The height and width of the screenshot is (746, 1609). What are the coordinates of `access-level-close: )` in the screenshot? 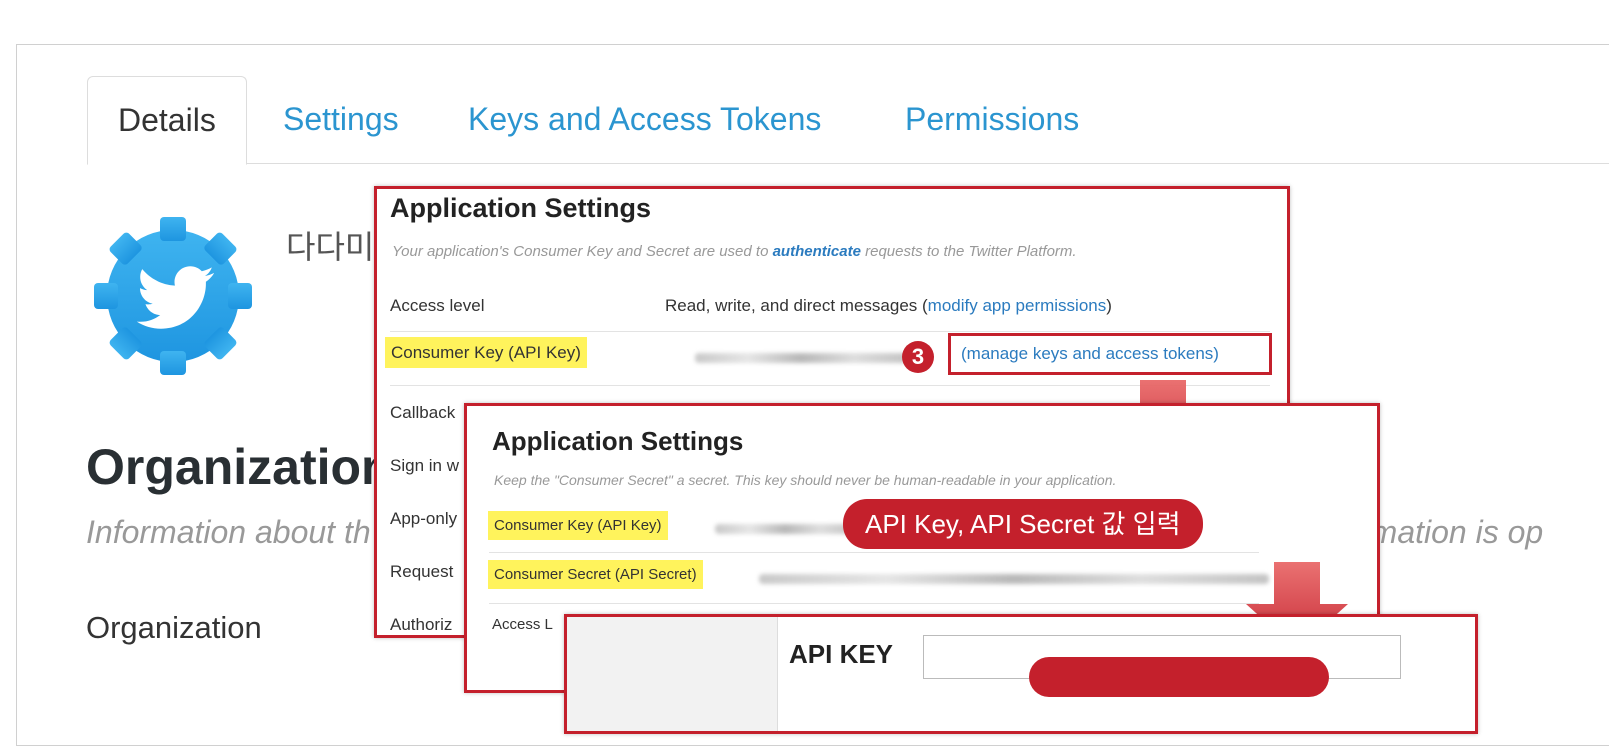 It's located at (1109, 305).